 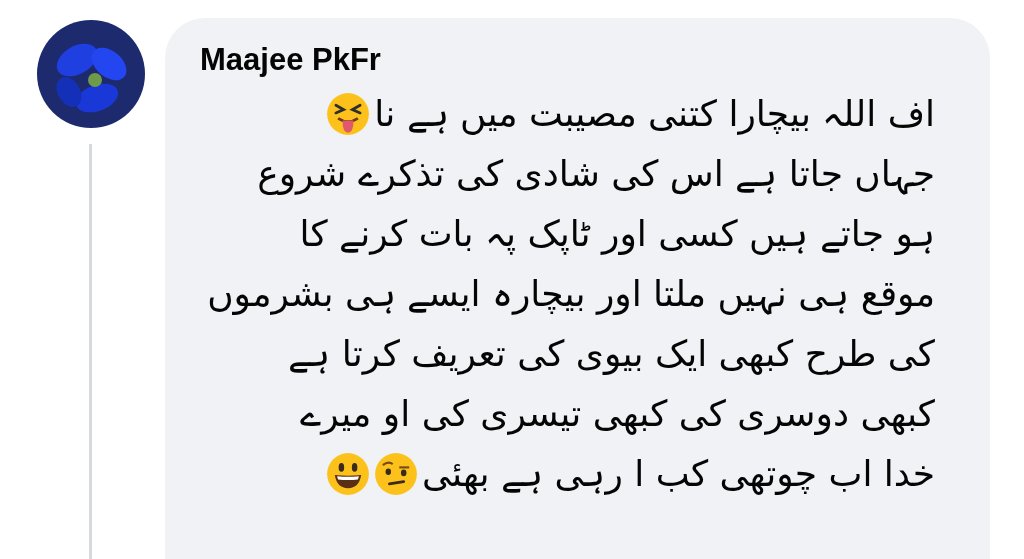 What do you see at coordinates (91, 74) in the screenshot?
I see `avatar-photo-placeholder` at bounding box center [91, 74].